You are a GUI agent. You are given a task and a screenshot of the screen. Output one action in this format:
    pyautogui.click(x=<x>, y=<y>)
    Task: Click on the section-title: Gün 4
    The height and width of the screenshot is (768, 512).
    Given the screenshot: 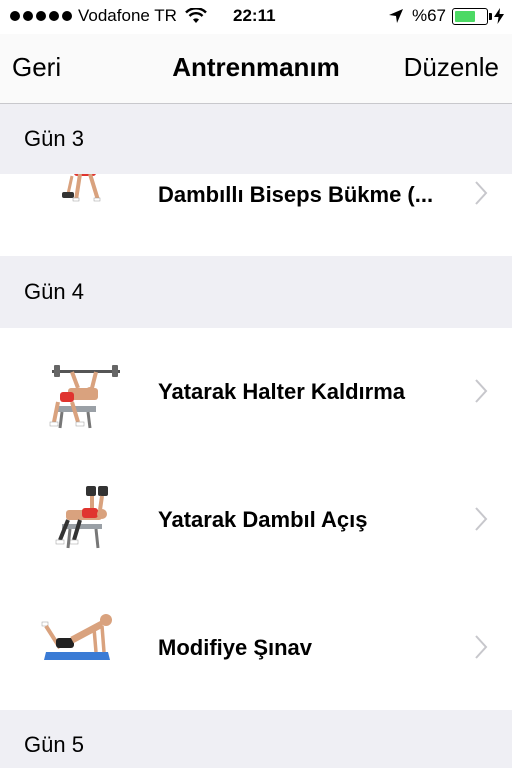 What is the action you would take?
    pyautogui.click(x=54, y=291)
    